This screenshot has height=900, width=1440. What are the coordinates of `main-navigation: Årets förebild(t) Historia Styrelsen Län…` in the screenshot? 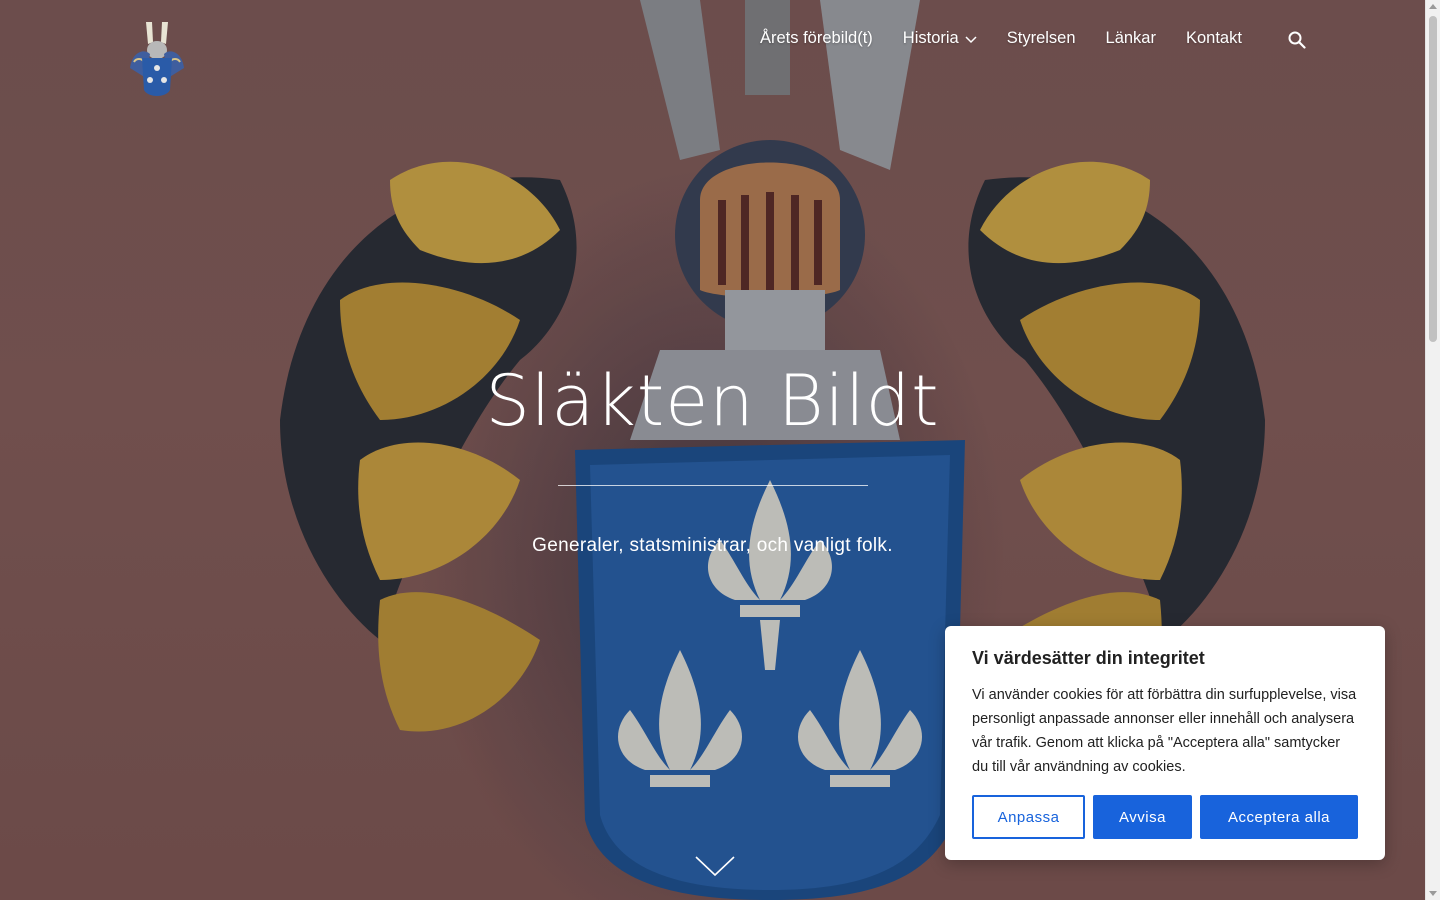 It's located at (1016, 38).